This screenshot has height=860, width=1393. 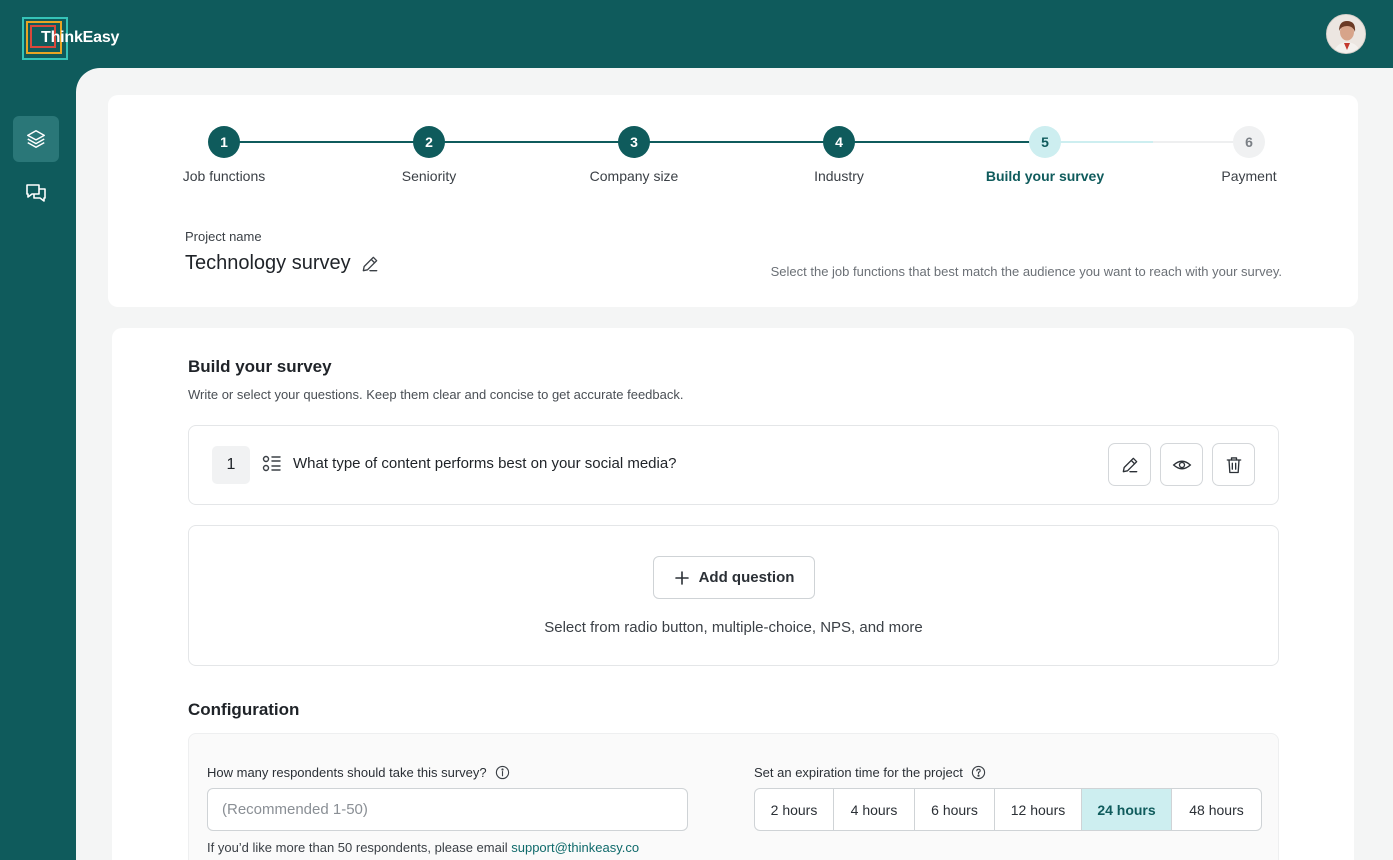 I want to click on step-4-circle: 4, so click(x=839, y=142).